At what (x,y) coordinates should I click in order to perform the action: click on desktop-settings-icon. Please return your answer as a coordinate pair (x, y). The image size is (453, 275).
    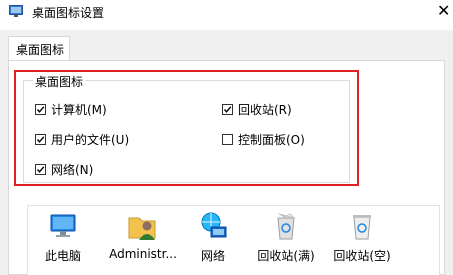
    Looking at the image, I should click on (16, 11).